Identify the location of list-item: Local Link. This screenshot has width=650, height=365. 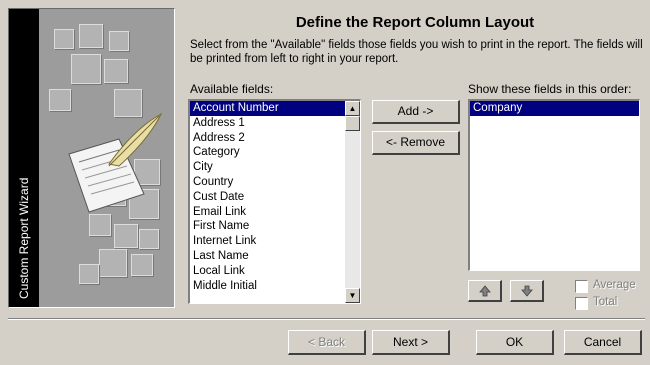
(275, 271).